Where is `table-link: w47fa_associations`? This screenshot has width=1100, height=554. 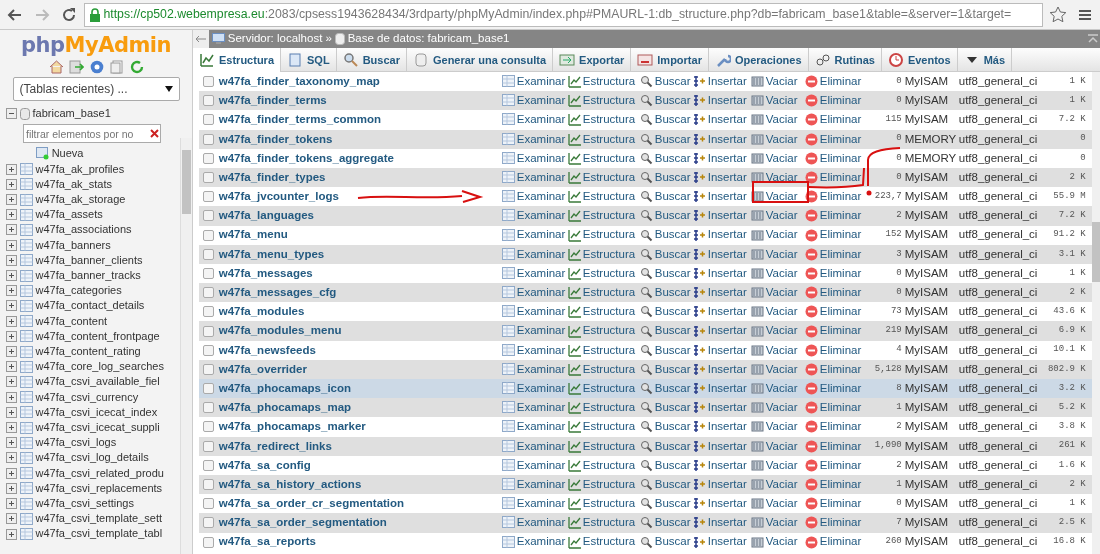 table-link: w47fa_associations is located at coordinates (83, 230).